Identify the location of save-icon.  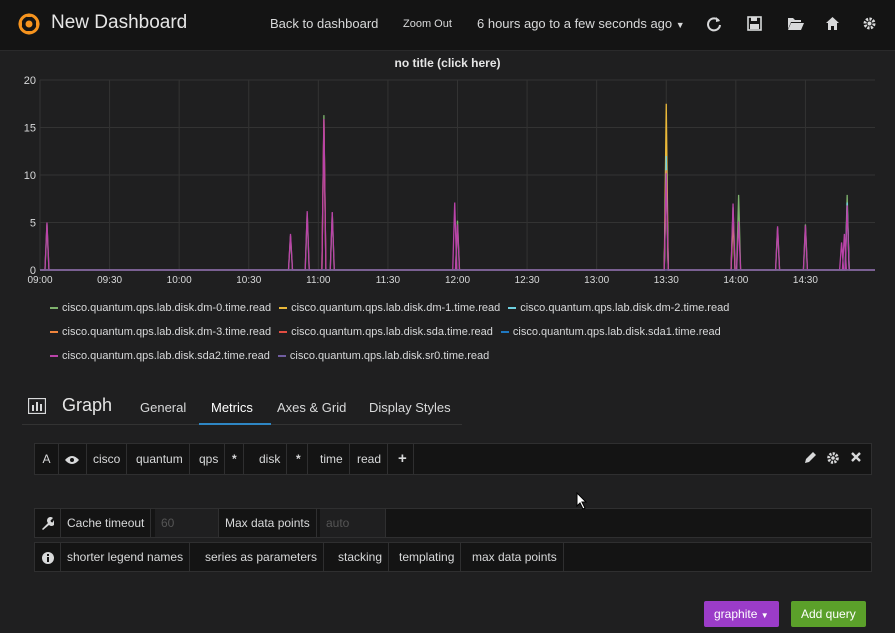
(756, 25).